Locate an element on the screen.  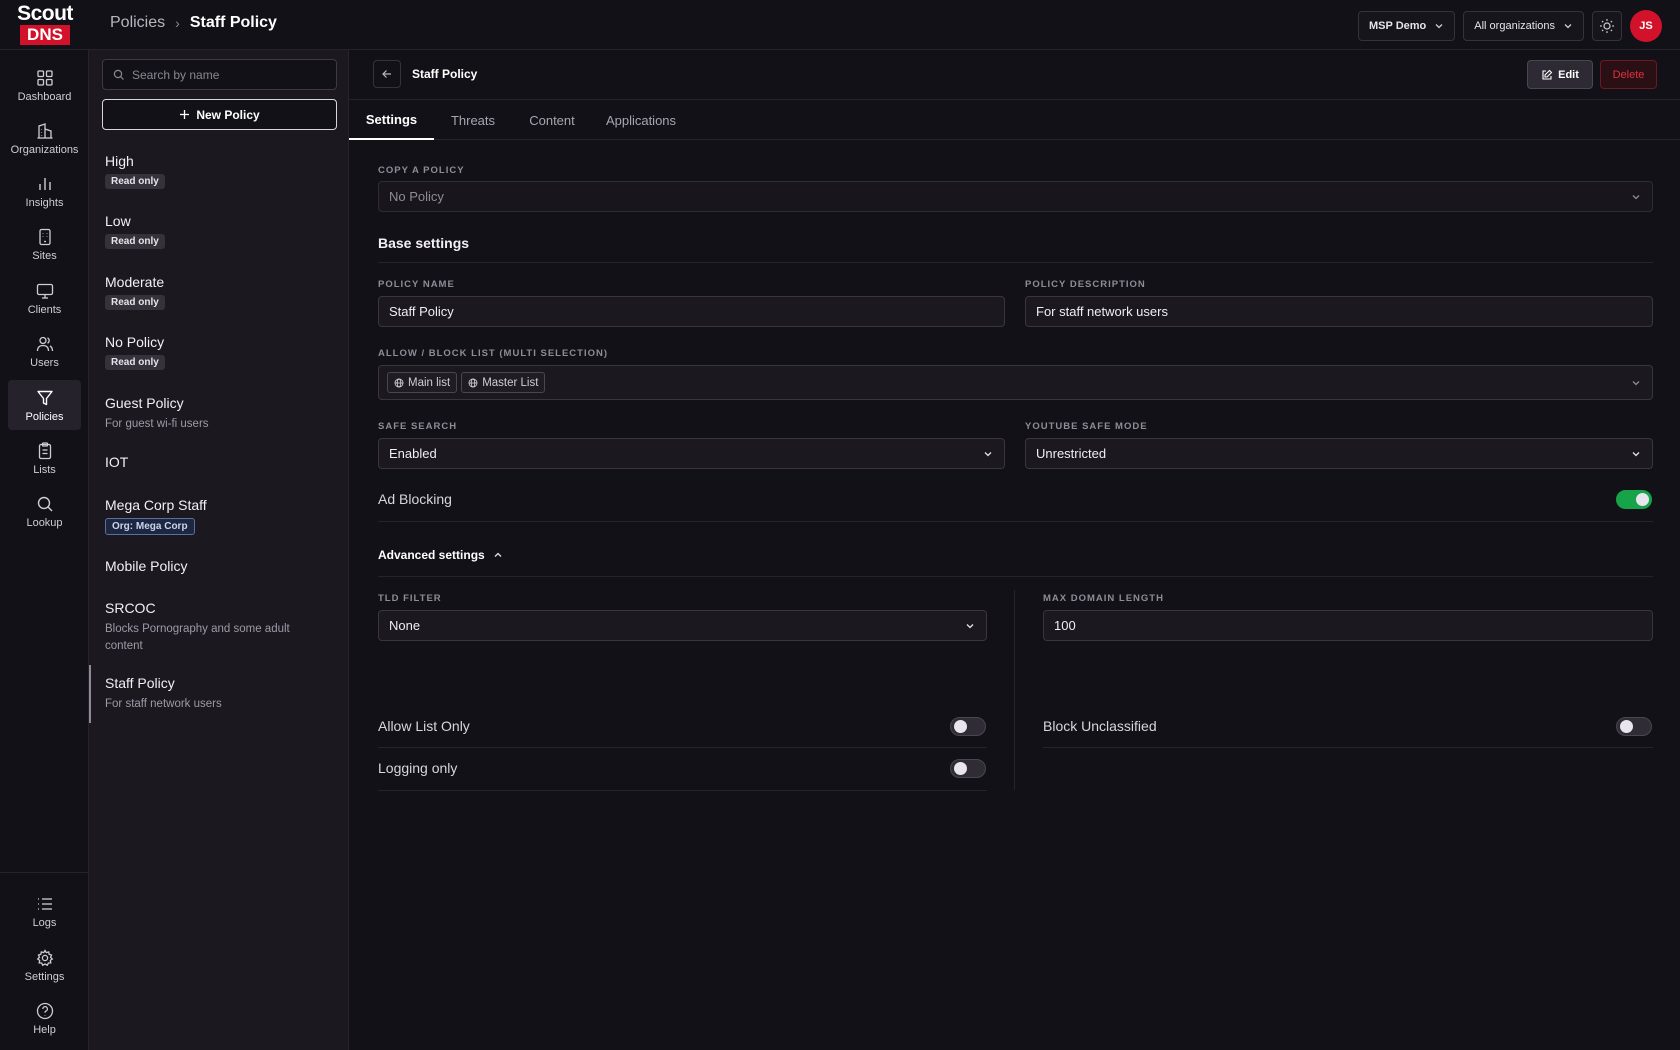
policy-search-input is located at coordinates (227, 74).